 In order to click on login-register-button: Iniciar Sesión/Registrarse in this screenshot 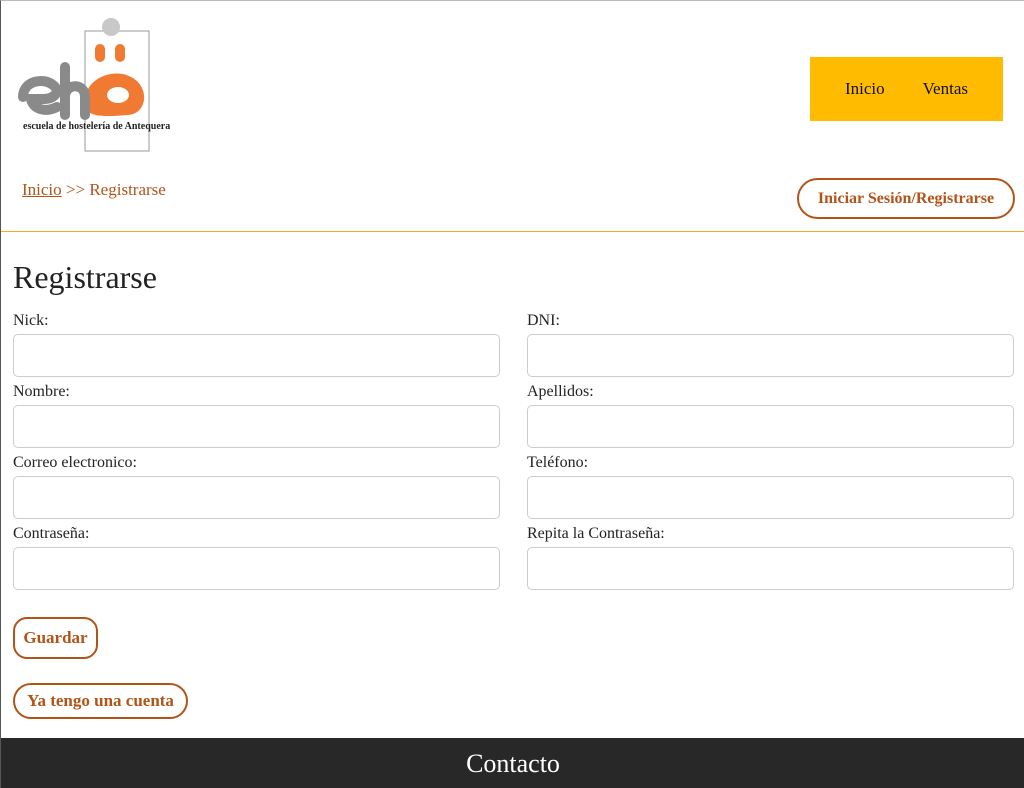, I will do `click(906, 198)`.